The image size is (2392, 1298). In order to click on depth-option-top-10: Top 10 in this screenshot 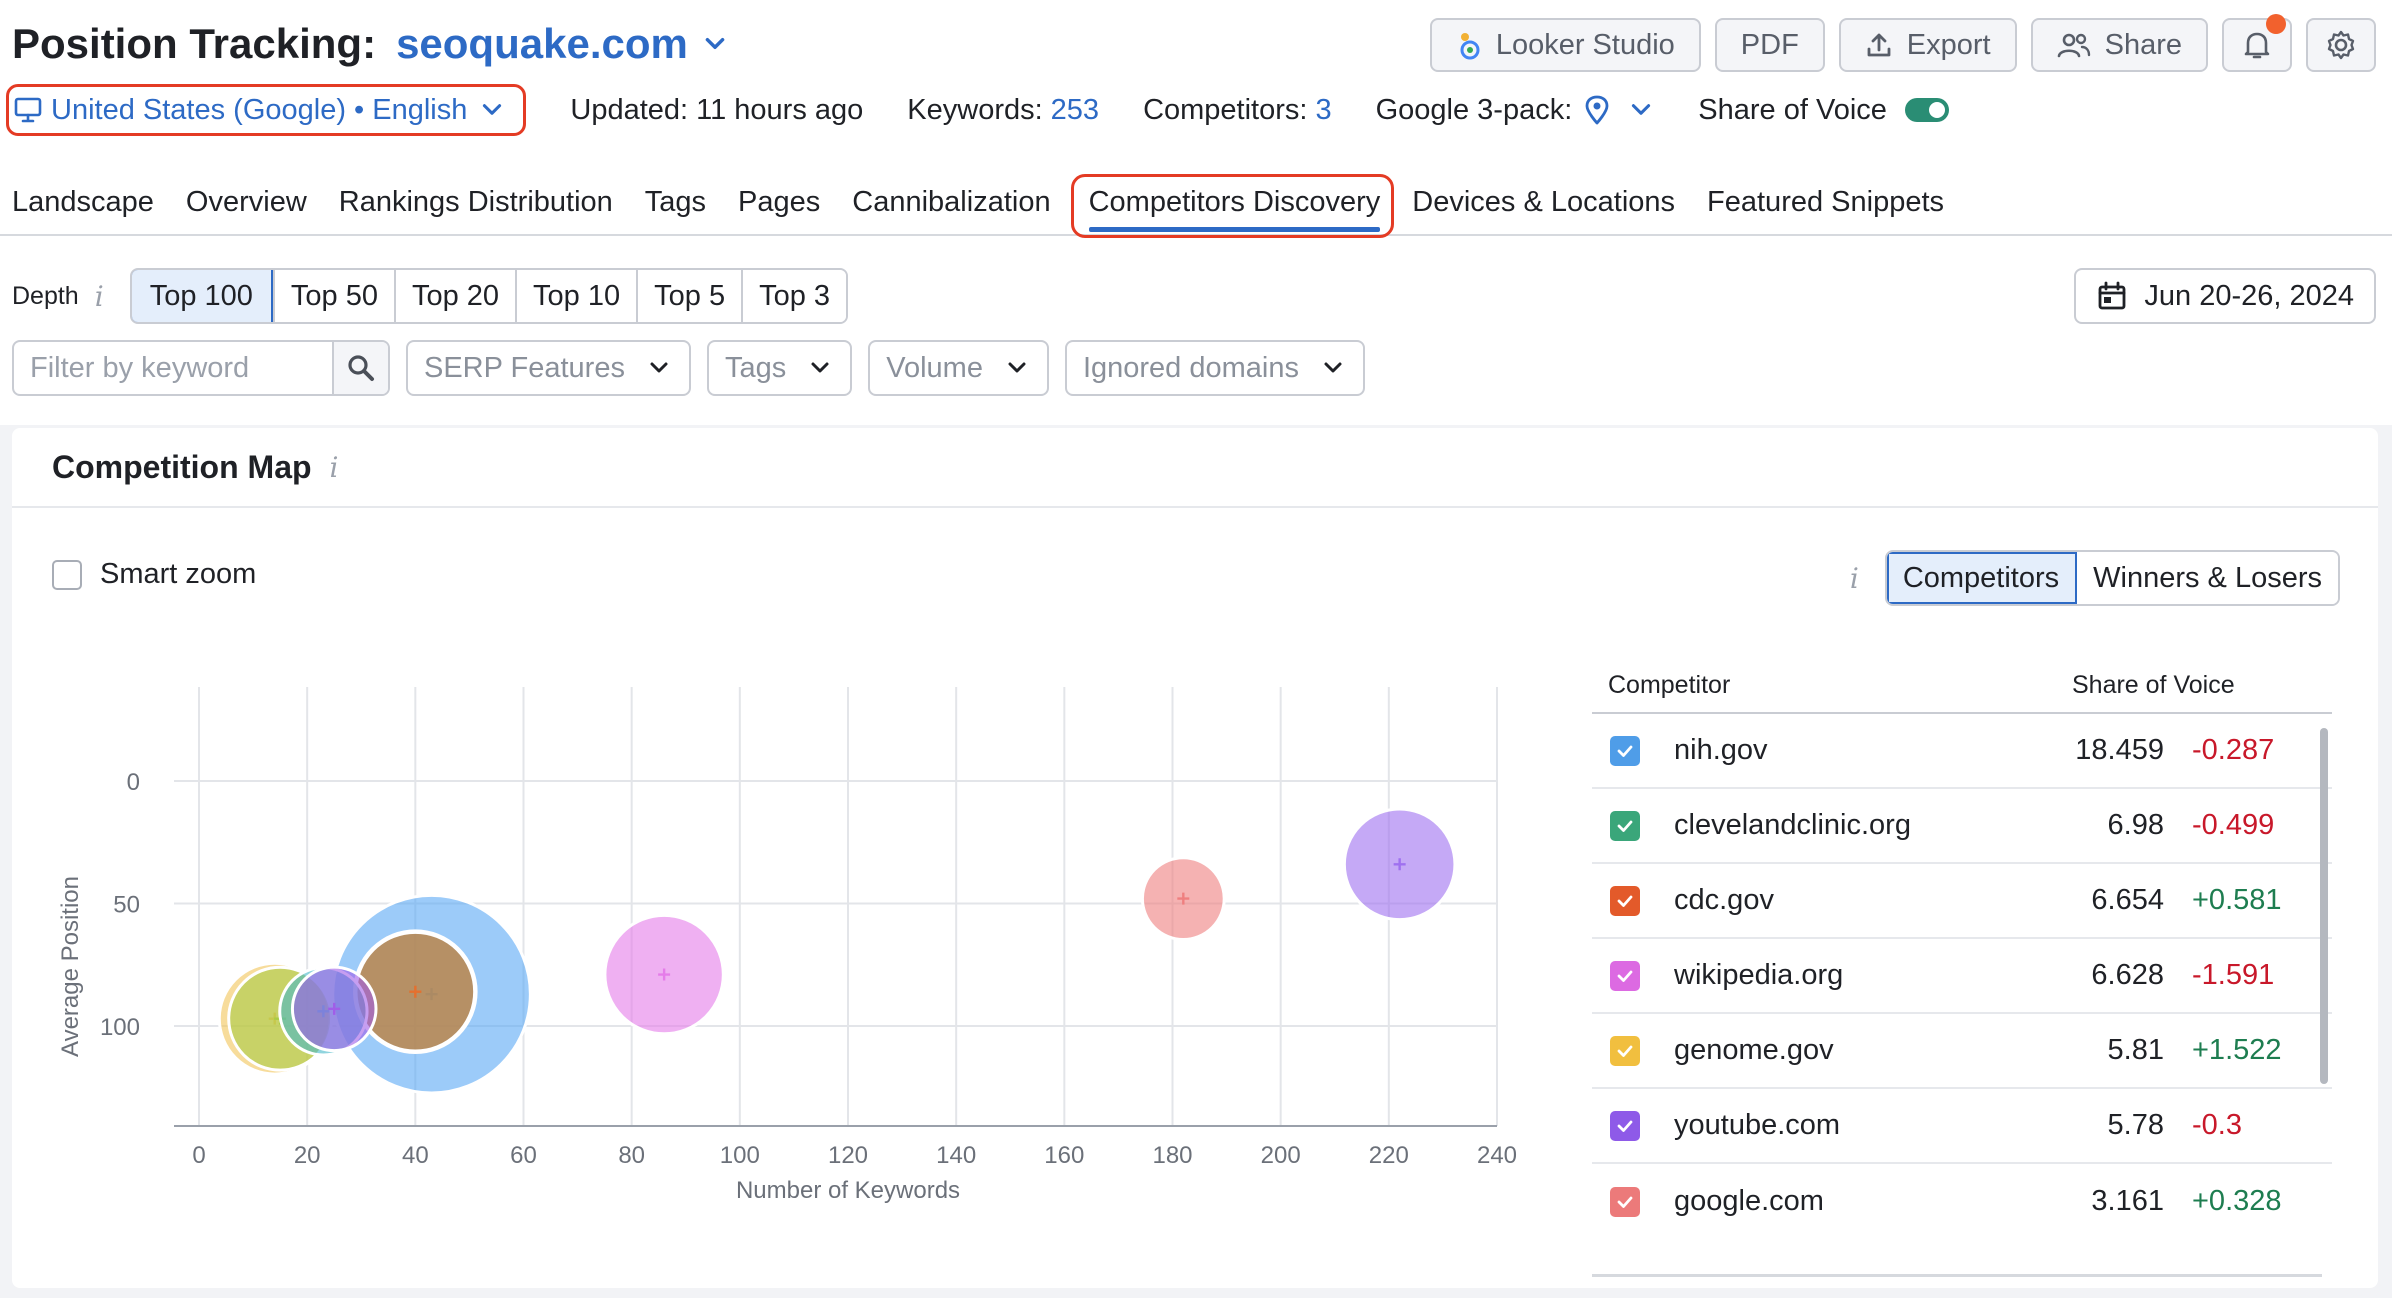, I will do `click(576, 296)`.